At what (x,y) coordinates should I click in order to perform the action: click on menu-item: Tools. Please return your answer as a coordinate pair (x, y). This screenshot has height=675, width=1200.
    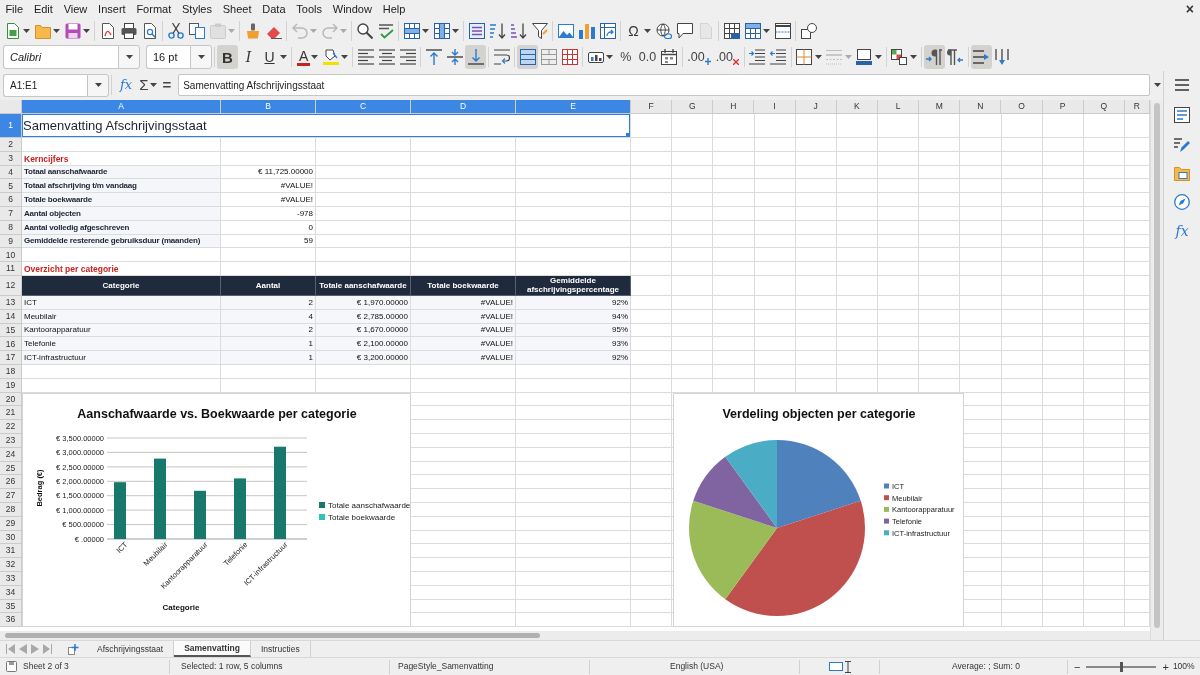
    Looking at the image, I should click on (309, 9).